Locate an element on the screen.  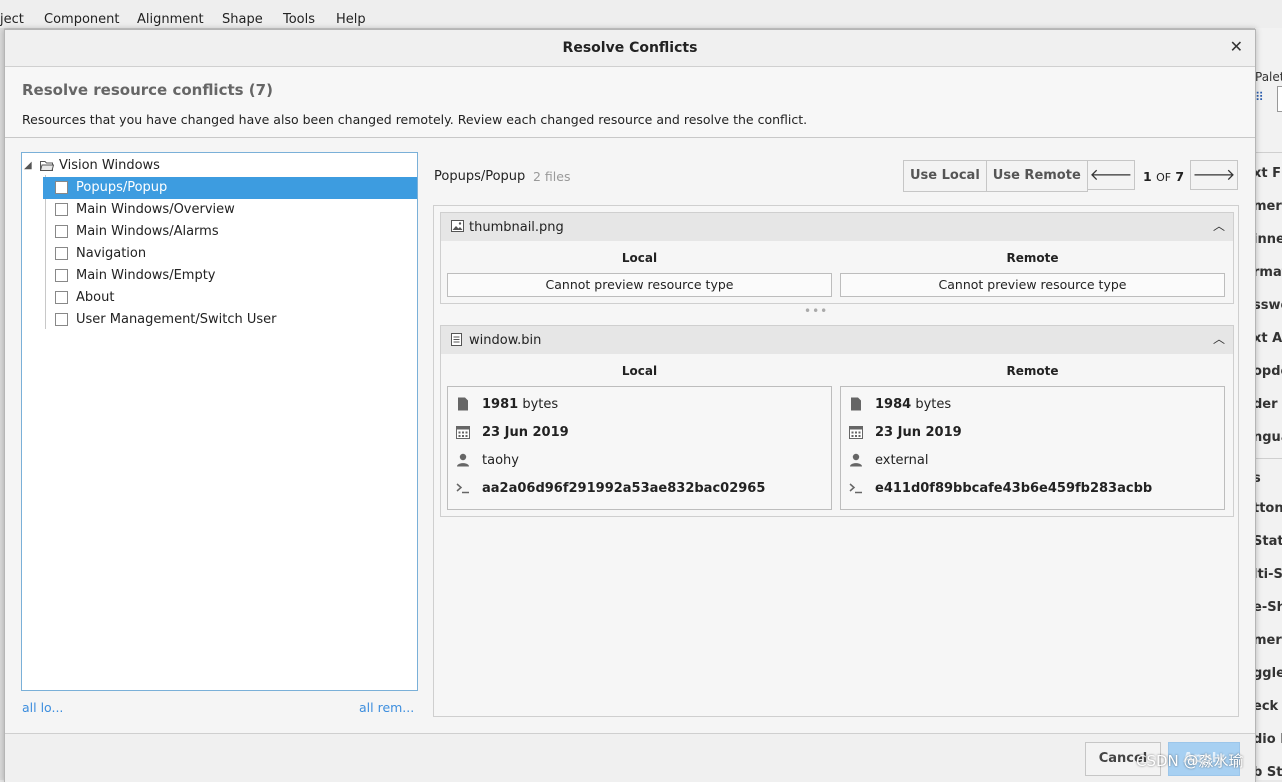
tree-root-label: Vision Windows is located at coordinates (109, 165).